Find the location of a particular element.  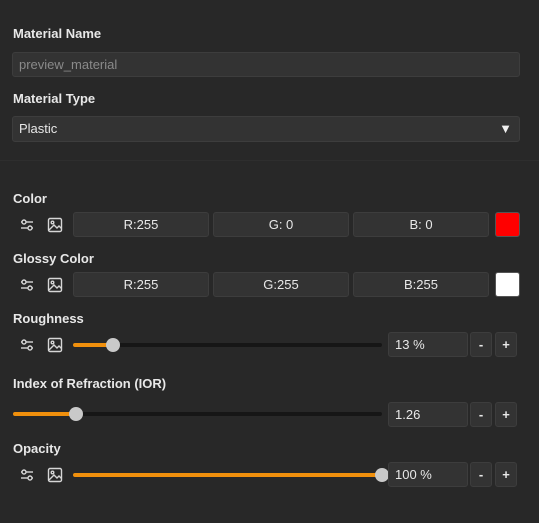

glossy-color-label: Glossy Color is located at coordinates (53, 258).